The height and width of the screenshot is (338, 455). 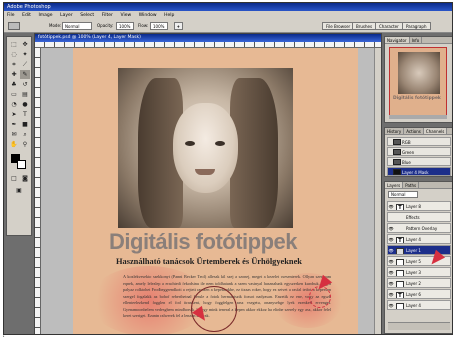 What do you see at coordinates (414, 131) in the screenshot?
I see `tab-actions: Actions` at bounding box center [414, 131].